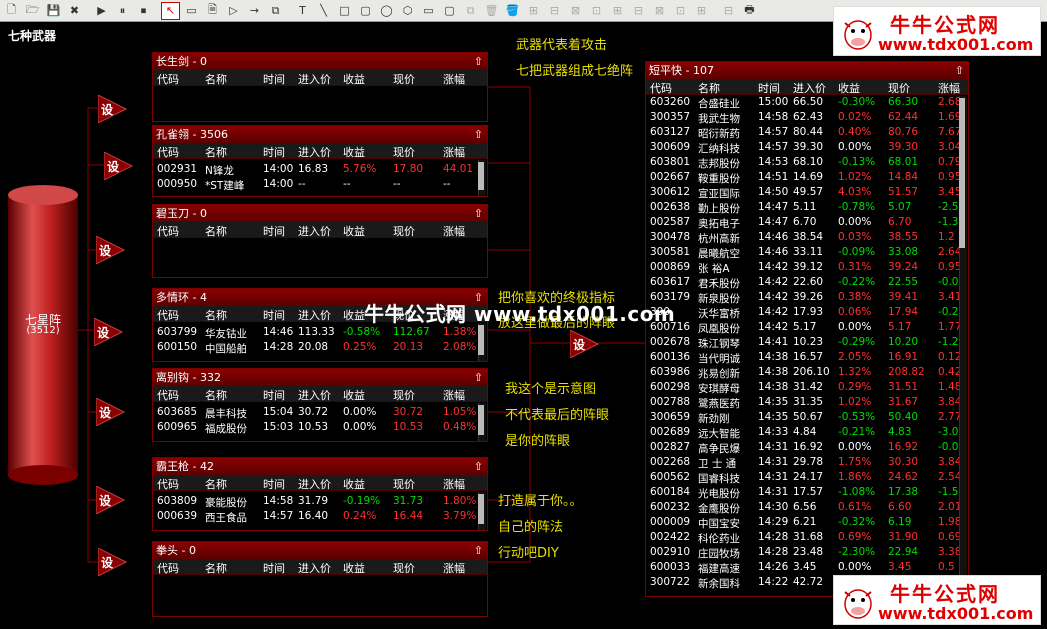 Image resolution: width=1047 pixels, height=629 pixels. Describe the element at coordinates (320, 134) in the screenshot. I see `panel-header: 孔雀翎 - 3506 ⇧` at that location.